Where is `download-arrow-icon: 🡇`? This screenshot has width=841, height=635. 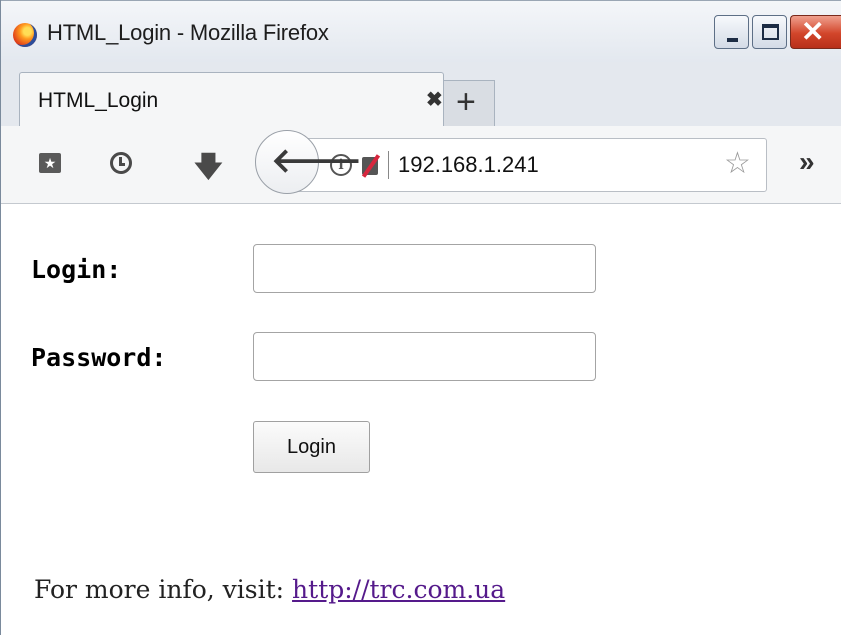 download-arrow-icon: 🡇 is located at coordinates (208, 170).